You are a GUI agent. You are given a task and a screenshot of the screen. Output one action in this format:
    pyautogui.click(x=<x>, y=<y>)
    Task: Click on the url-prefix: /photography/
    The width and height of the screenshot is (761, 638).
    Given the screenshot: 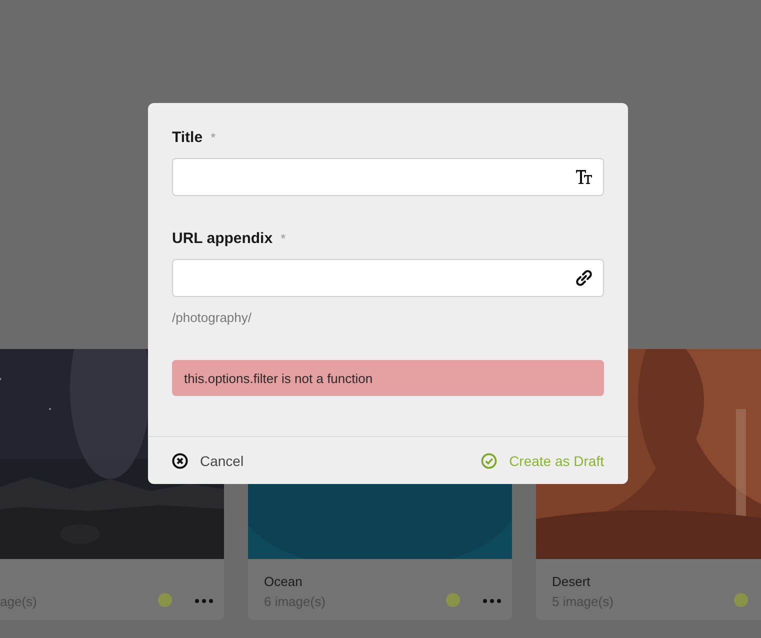 What is the action you would take?
    pyautogui.click(x=212, y=317)
    